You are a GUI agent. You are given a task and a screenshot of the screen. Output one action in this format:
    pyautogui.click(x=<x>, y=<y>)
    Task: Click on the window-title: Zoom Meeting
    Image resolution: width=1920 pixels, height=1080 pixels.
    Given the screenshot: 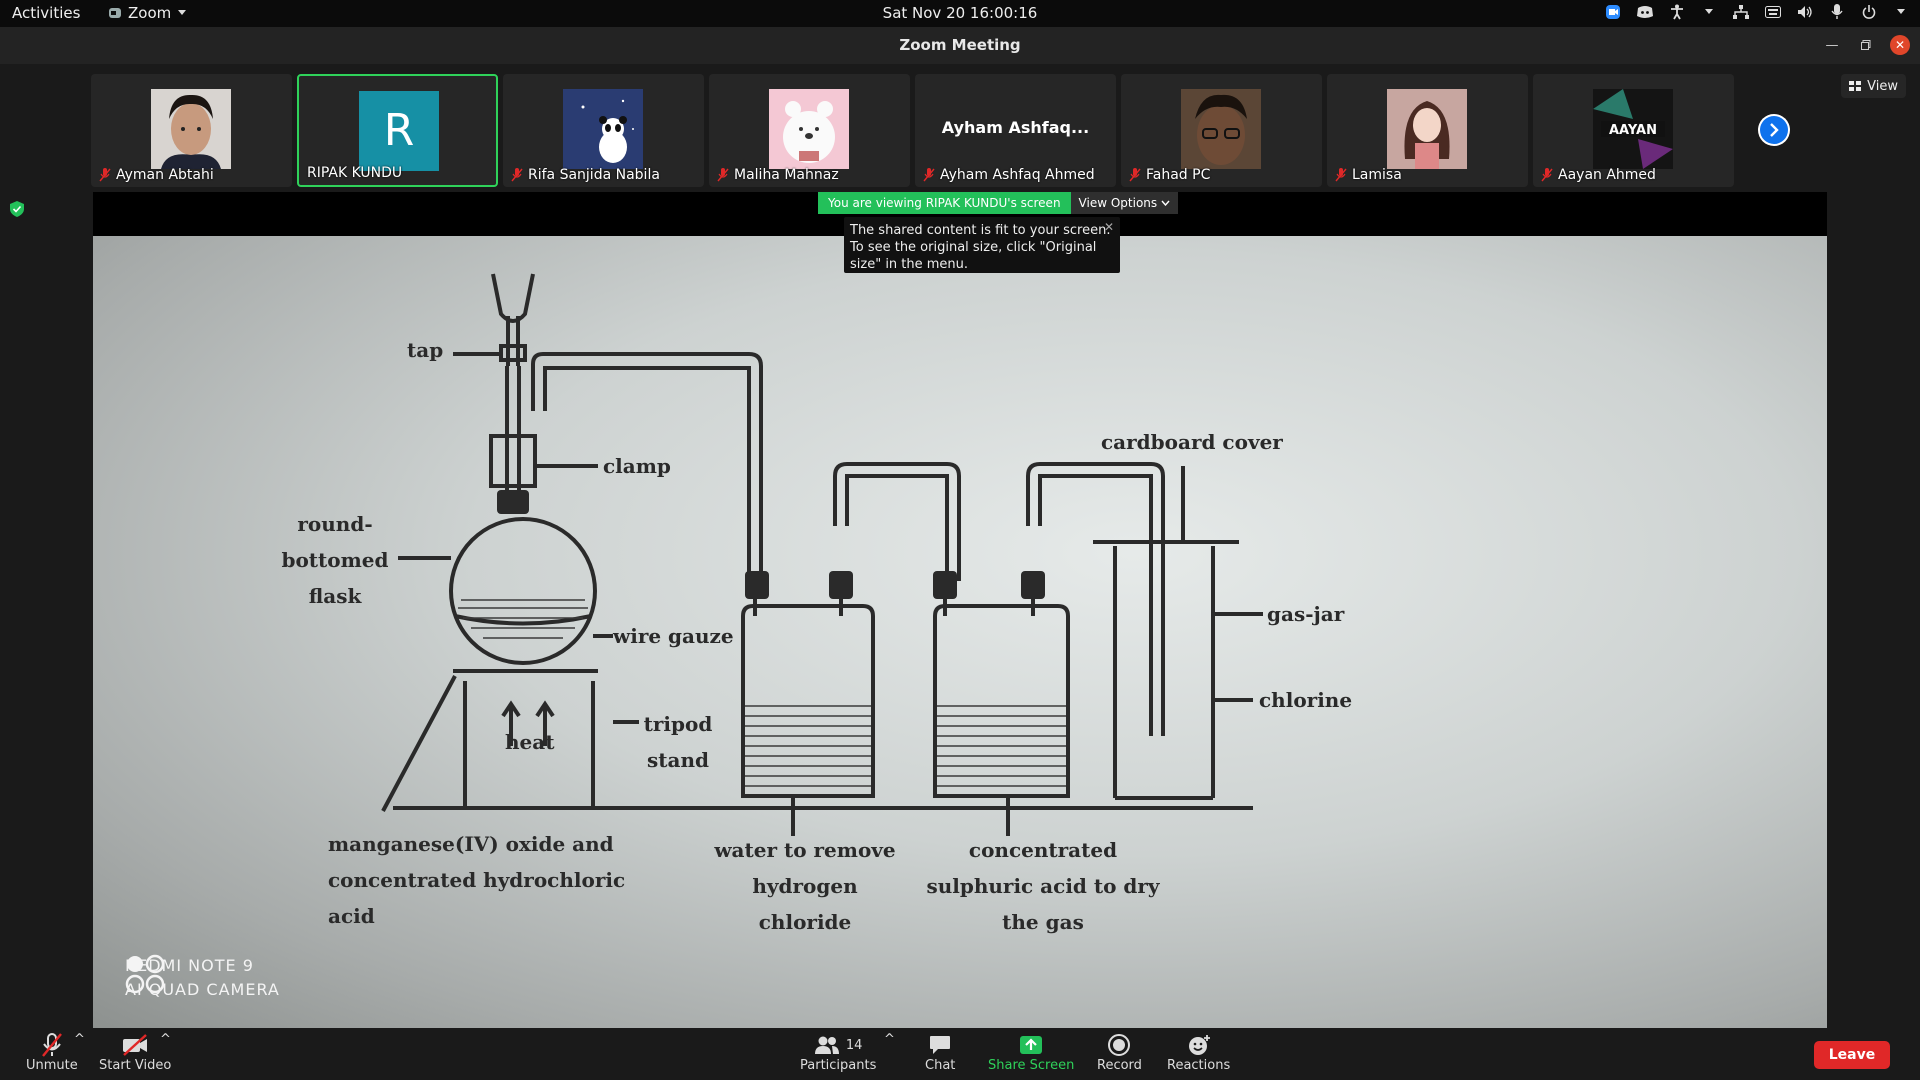 What is the action you would take?
    pyautogui.click(x=960, y=45)
    